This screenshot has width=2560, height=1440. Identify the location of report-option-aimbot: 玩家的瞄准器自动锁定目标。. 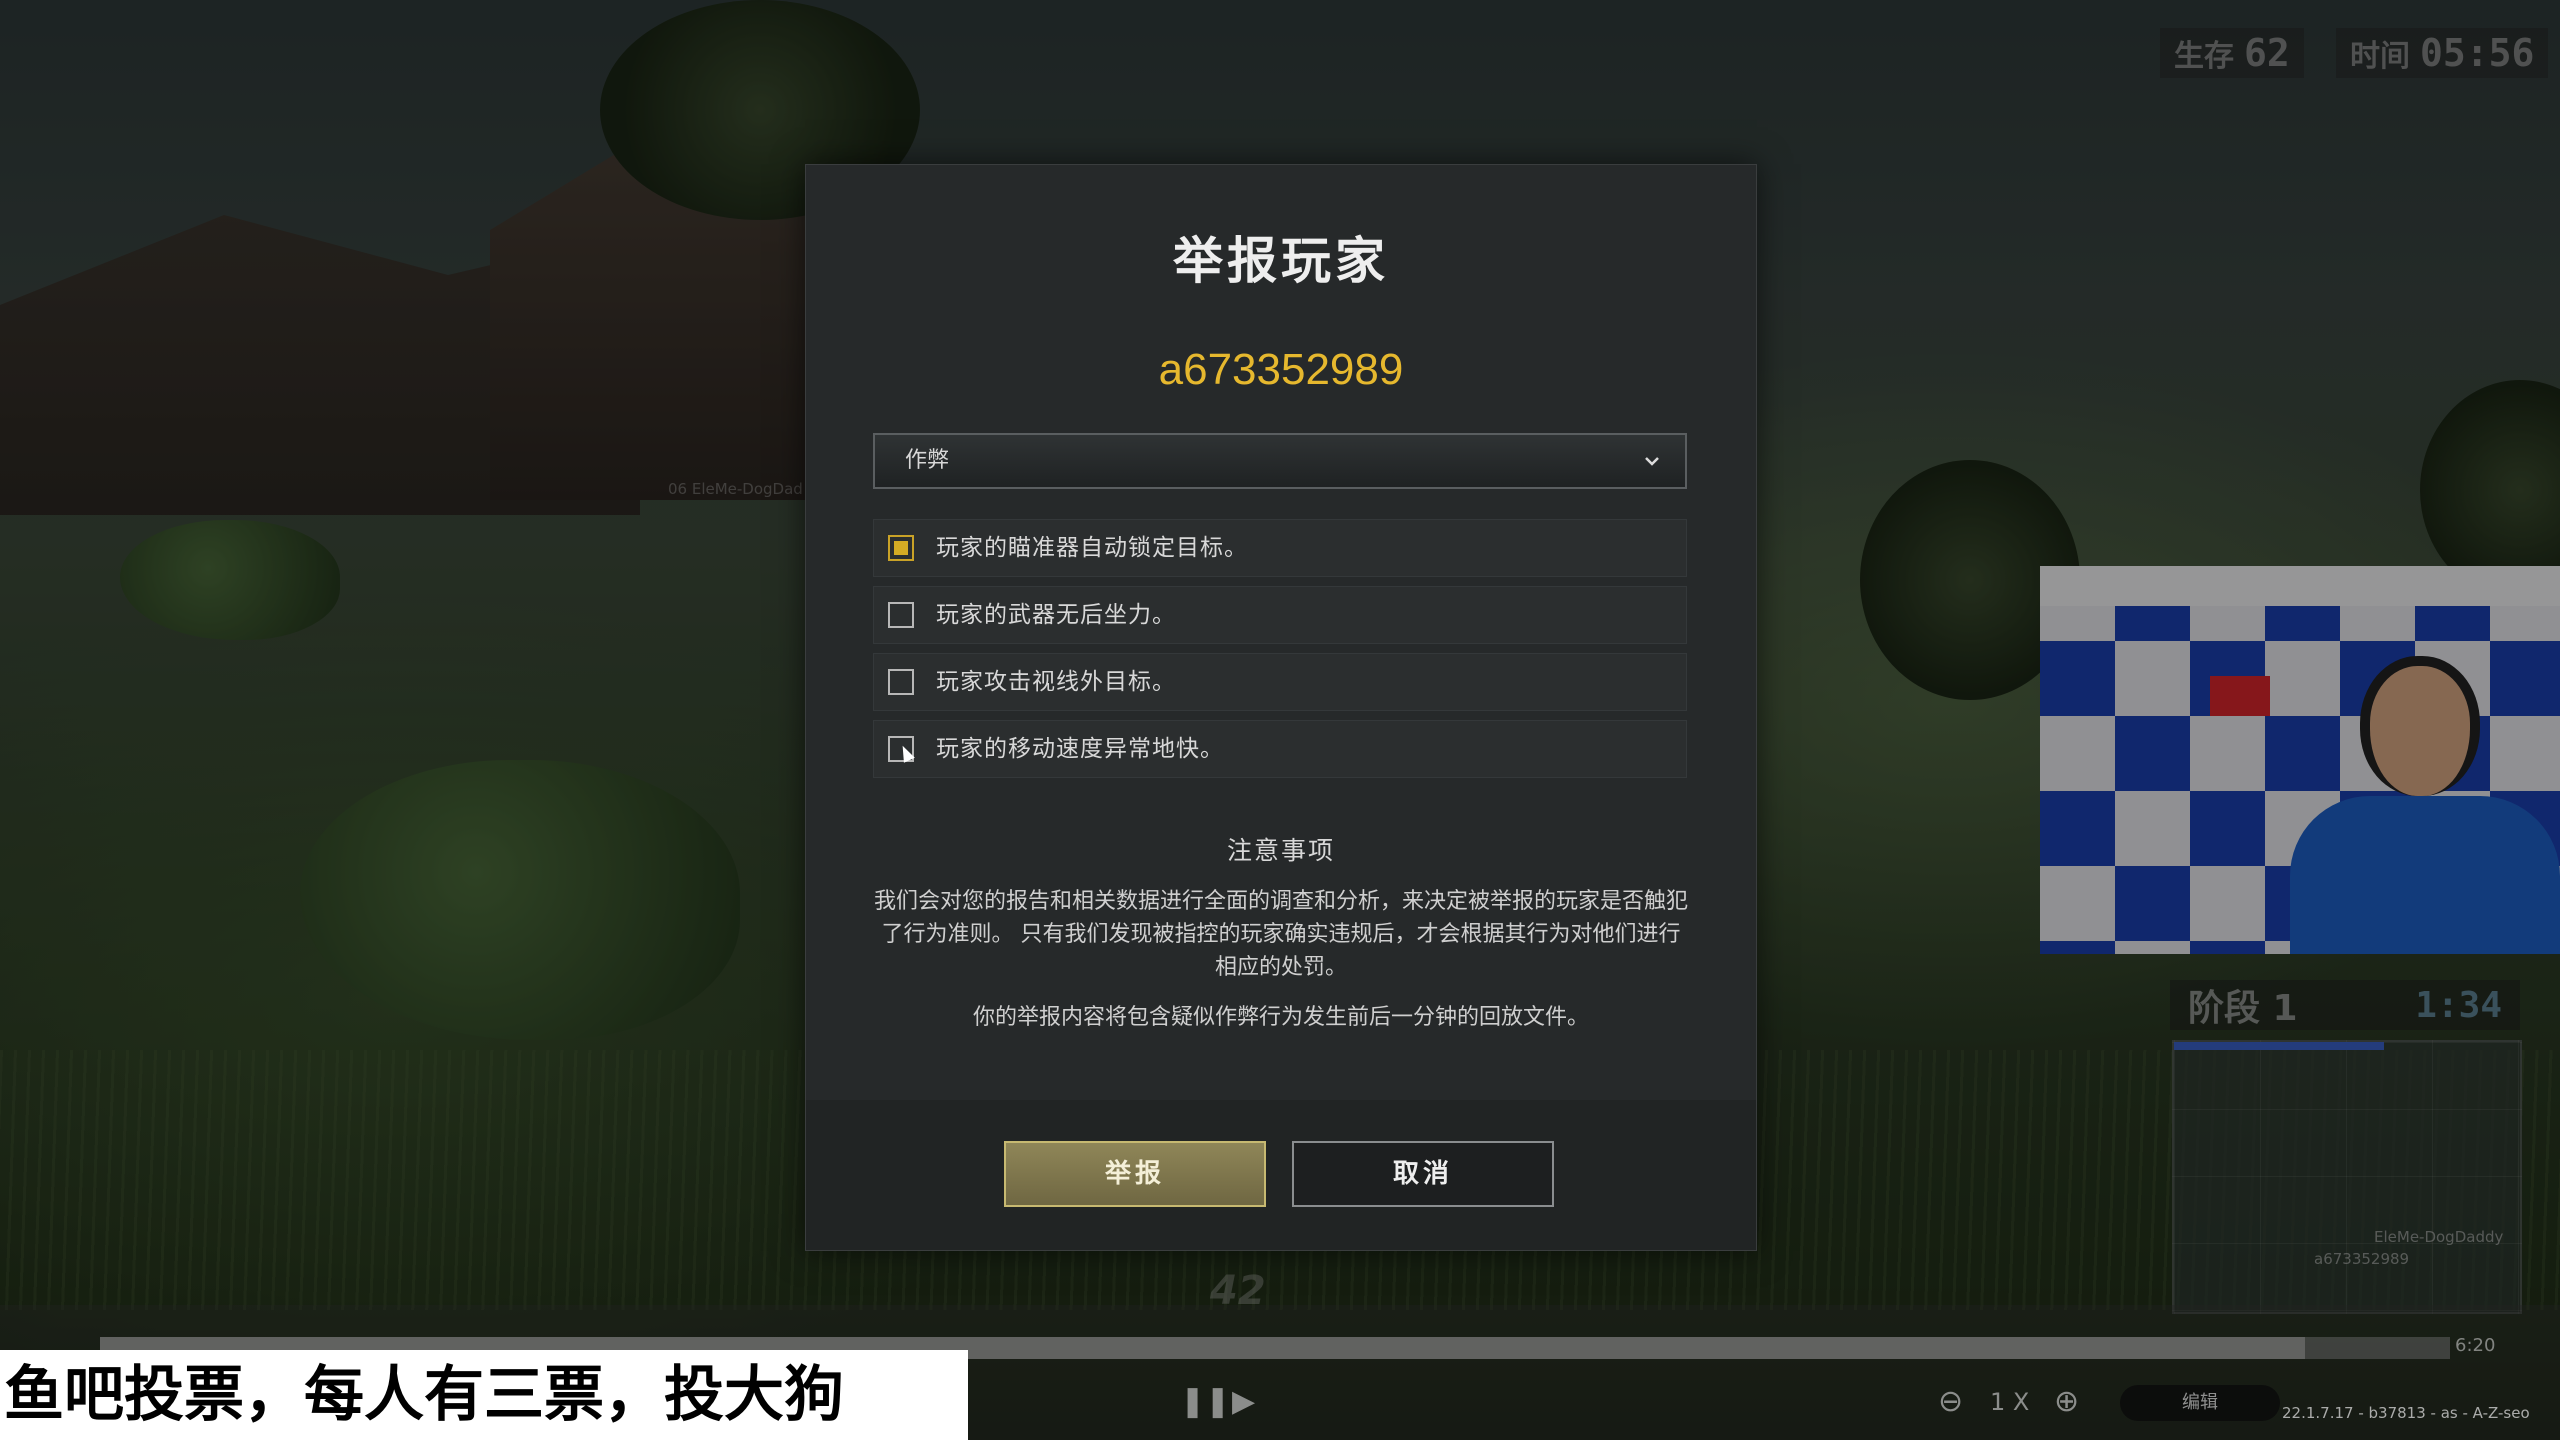
(1280, 548).